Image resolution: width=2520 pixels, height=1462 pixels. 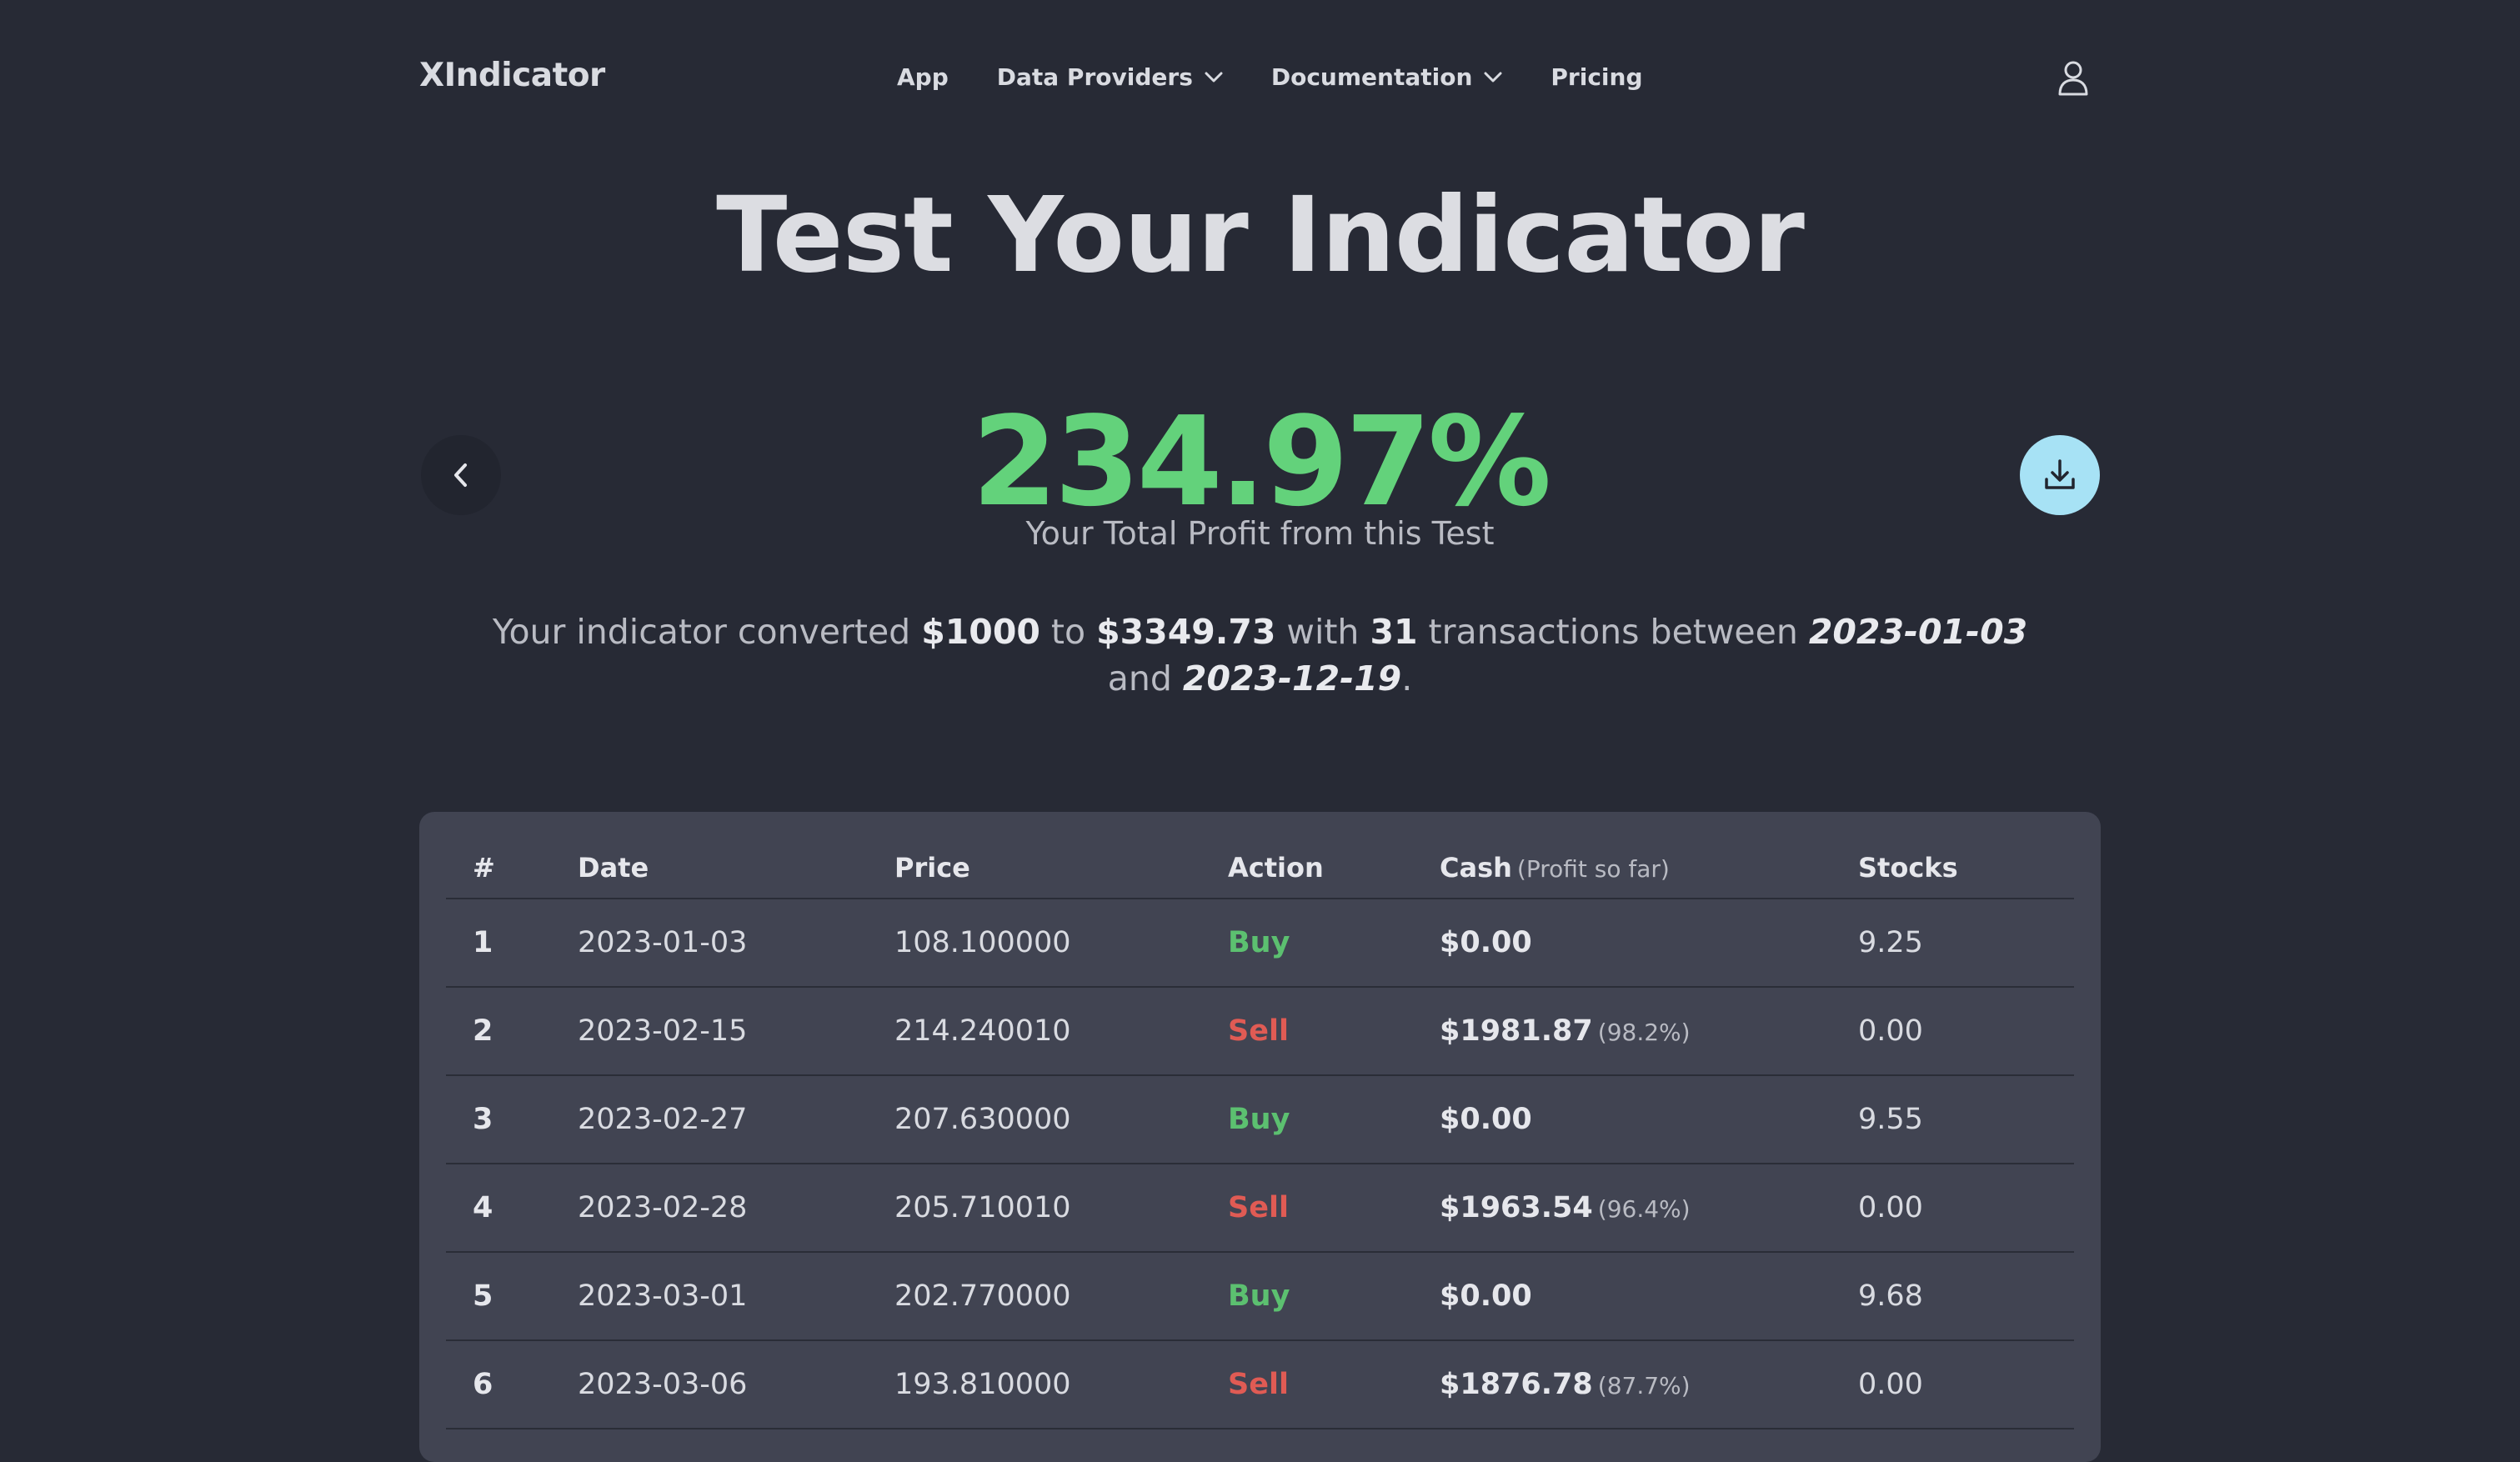 I want to click on download-button, so click(x=2060, y=475).